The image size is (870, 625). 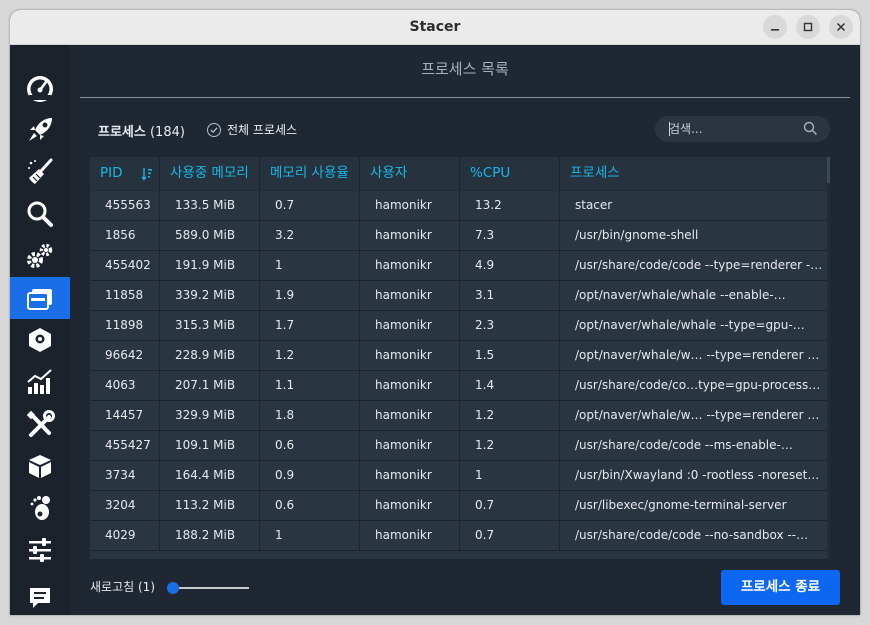 I want to click on sidebar-item-settings, so click(x=40, y=550).